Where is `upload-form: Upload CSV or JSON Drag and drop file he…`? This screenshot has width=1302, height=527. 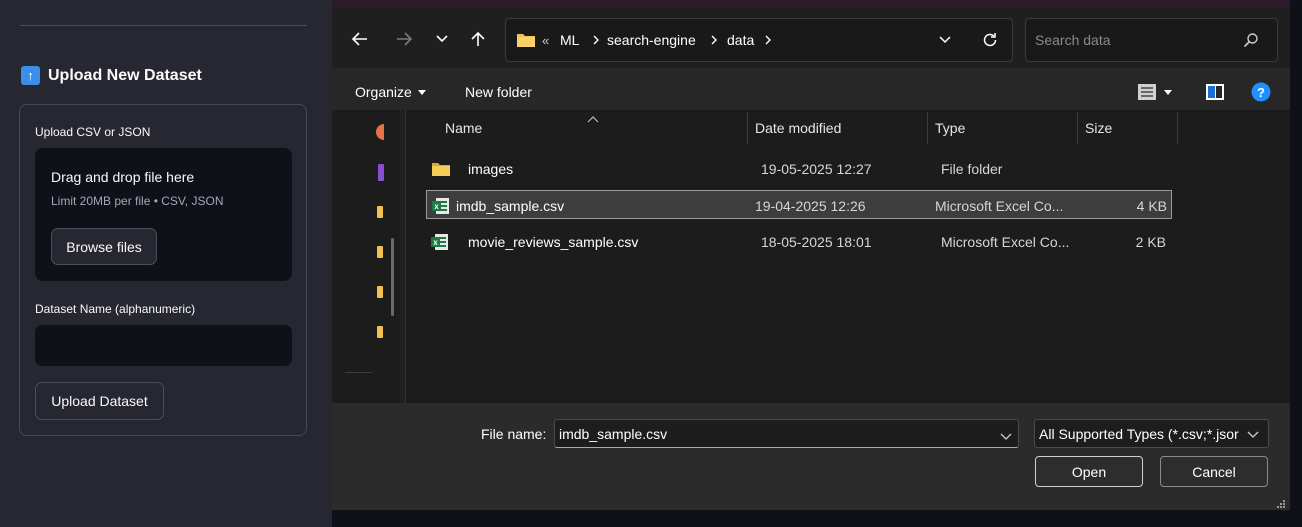
upload-form: Upload CSV or JSON Drag and drop file he… is located at coordinates (163, 270).